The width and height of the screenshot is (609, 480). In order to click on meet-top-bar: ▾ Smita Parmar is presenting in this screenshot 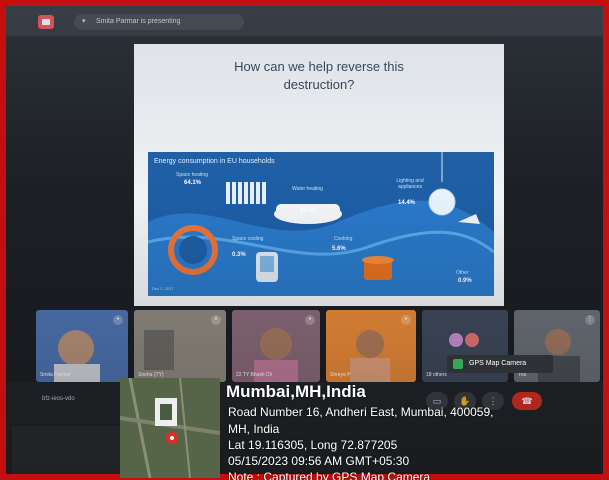, I will do `click(304, 21)`.